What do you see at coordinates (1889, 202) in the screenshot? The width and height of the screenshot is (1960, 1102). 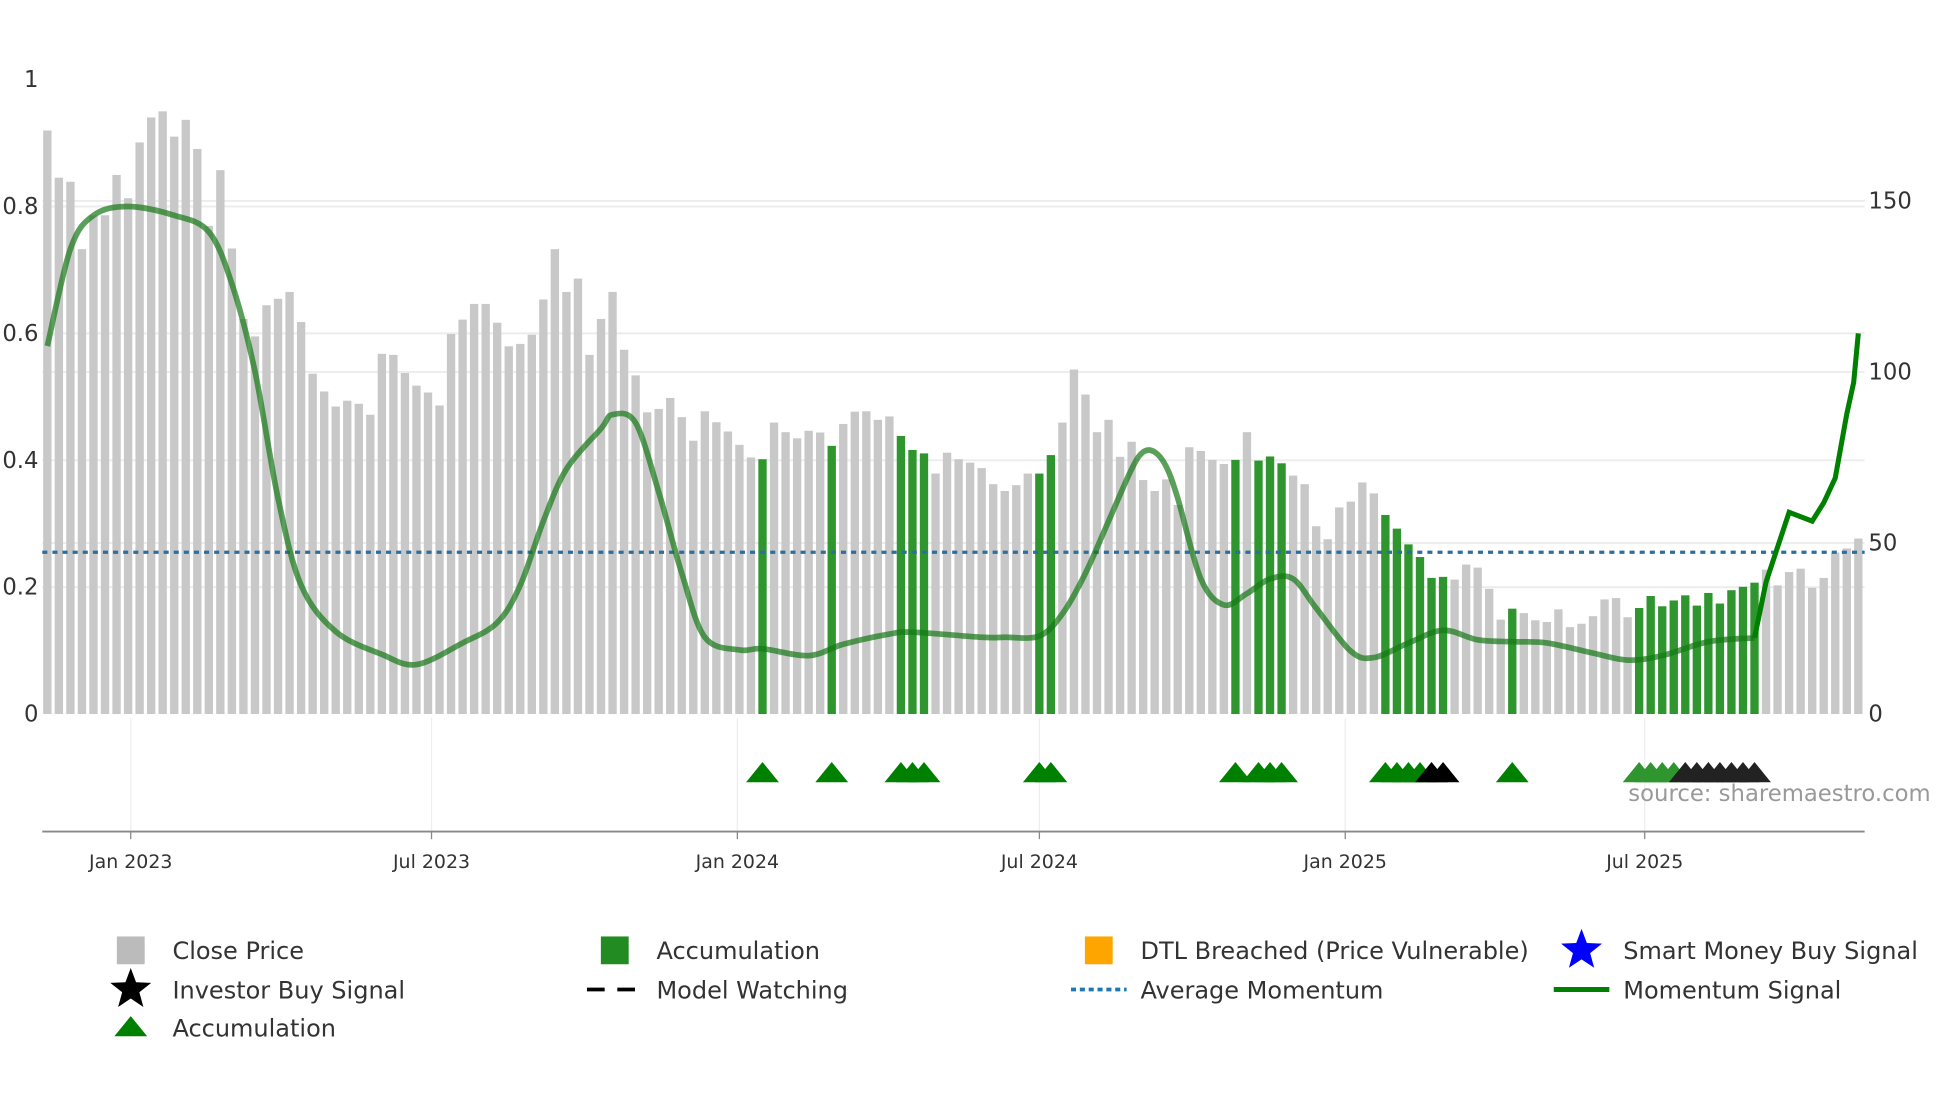 I see `right-tick-label: 150` at bounding box center [1889, 202].